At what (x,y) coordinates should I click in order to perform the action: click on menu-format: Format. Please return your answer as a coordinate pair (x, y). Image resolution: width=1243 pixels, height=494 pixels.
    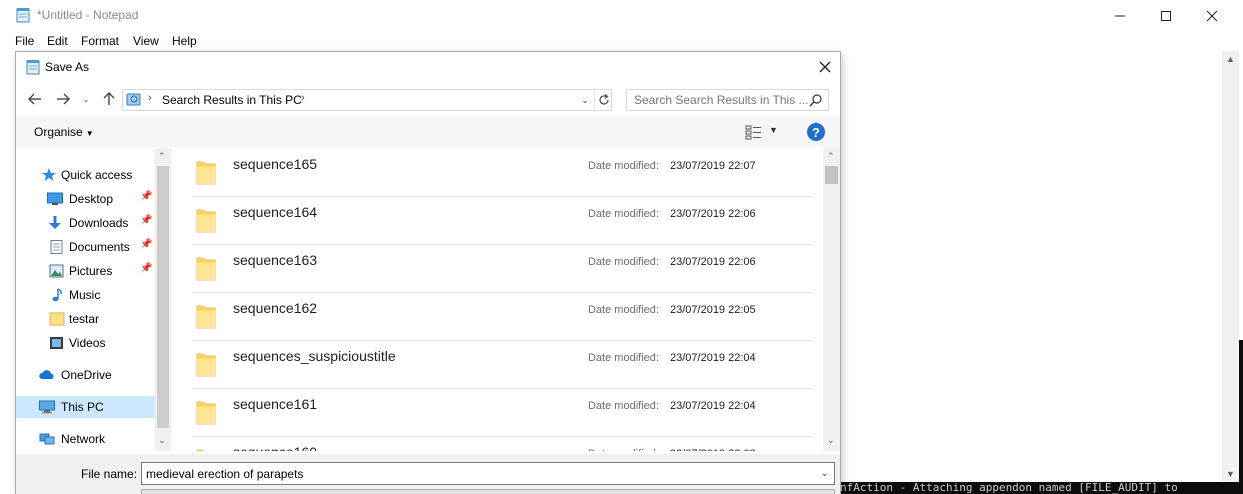
    Looking at the image, I should click on (100, 41).